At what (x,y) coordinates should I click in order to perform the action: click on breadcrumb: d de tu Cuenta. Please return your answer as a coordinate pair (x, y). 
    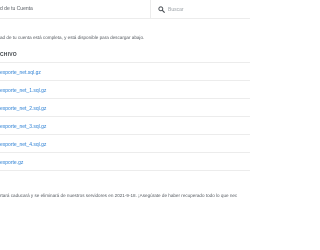
    Looking at the image, I should click on (16, 9).